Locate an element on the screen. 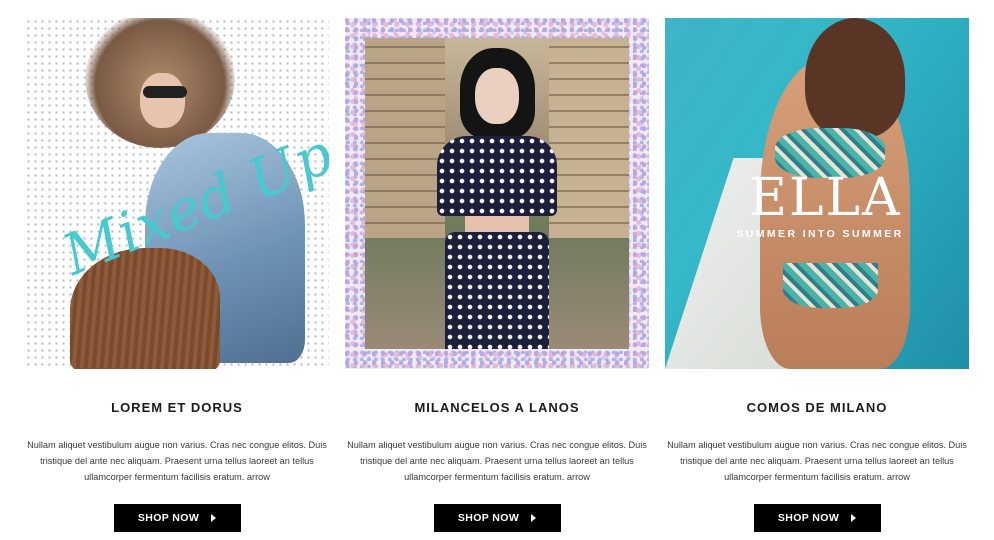 The image size is (994, 540). polka-dot-top is located at coordinates (497, 176).